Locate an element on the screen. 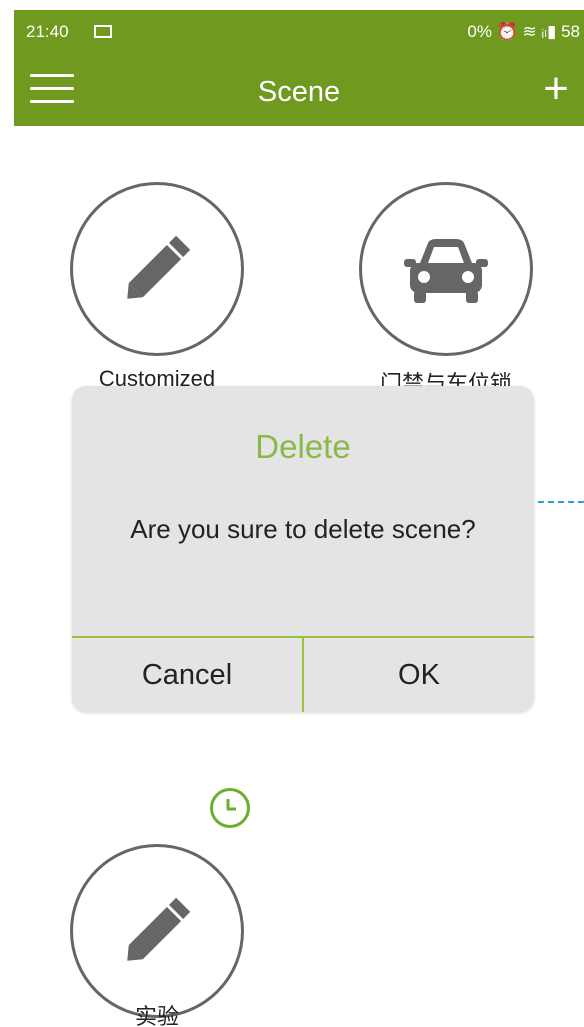 The height and width of the screenshot is (1027, 584). image-icon is located at coordinates (103, 31).